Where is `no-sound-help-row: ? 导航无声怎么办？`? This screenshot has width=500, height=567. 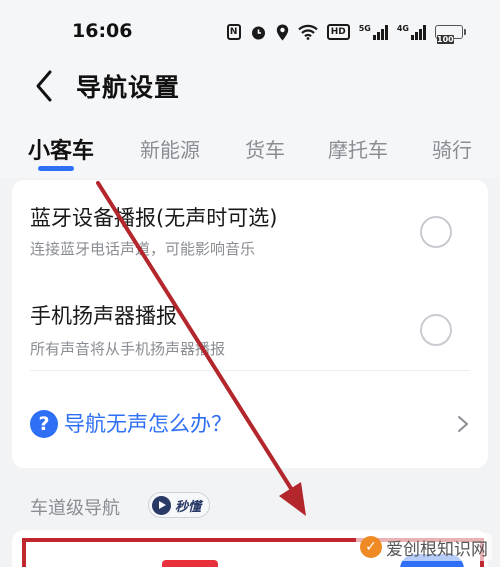 no-sound-help-row: ? 导航无声怎么办？ is located at coordinates (250, 424).